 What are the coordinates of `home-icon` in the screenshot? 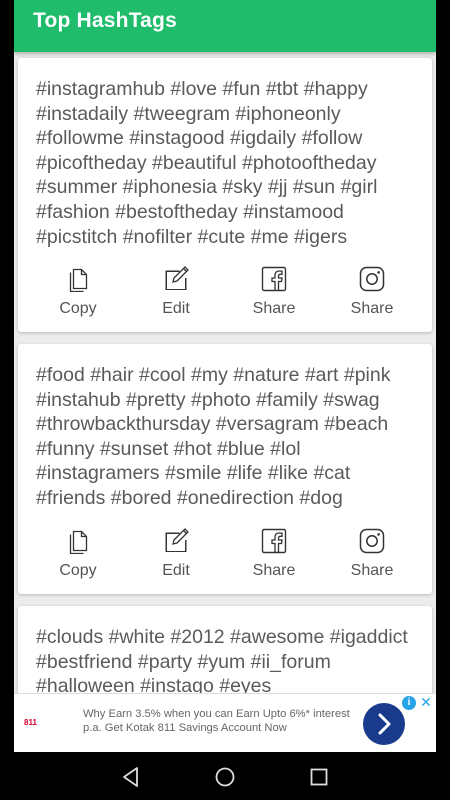 It's located at (225, 777).